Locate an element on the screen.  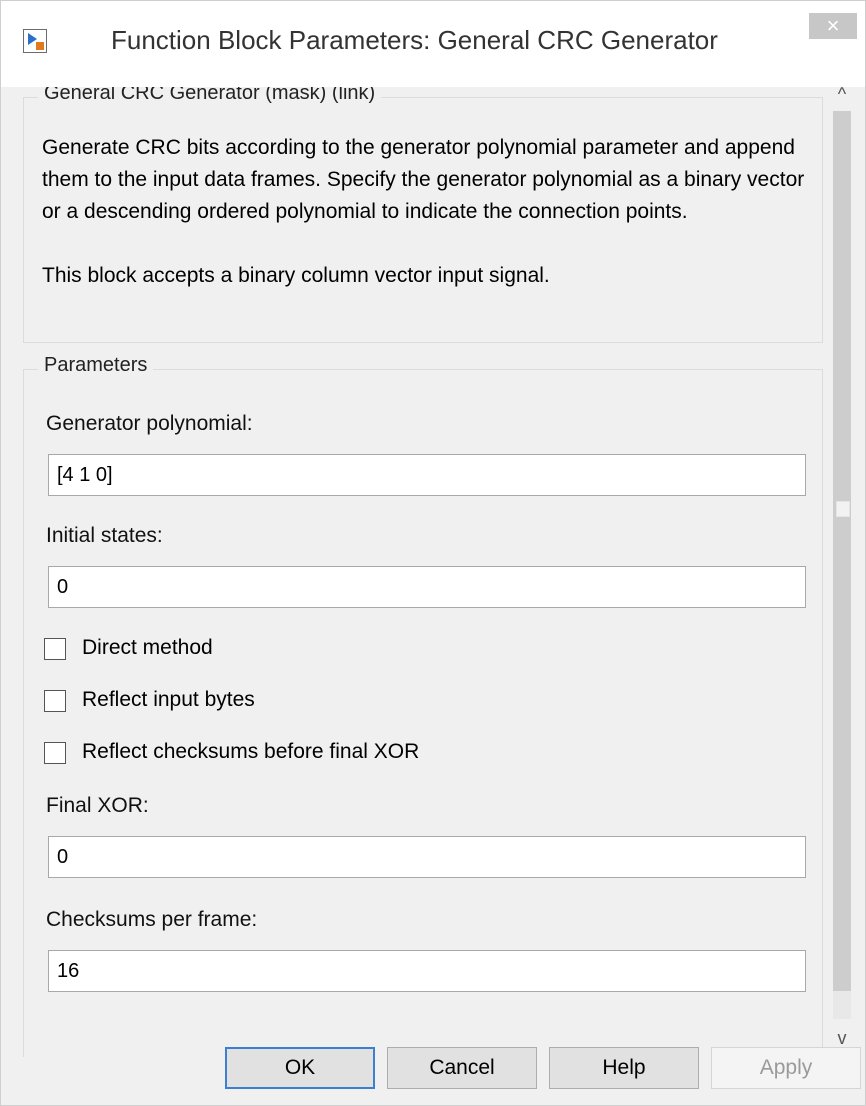
scroll-thumb is located at coordinates (842, 551).